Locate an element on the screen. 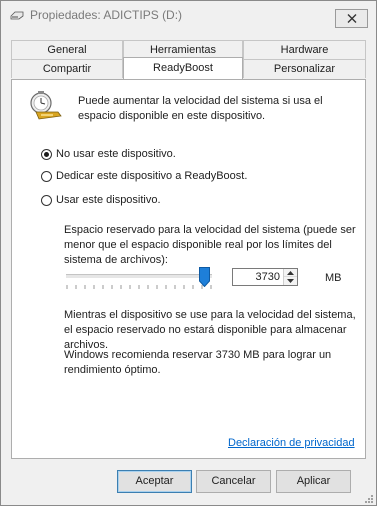 Image resolution: width=377 pixels, height=506 pixels. spin-down-button is located at coordinates (290, 281).